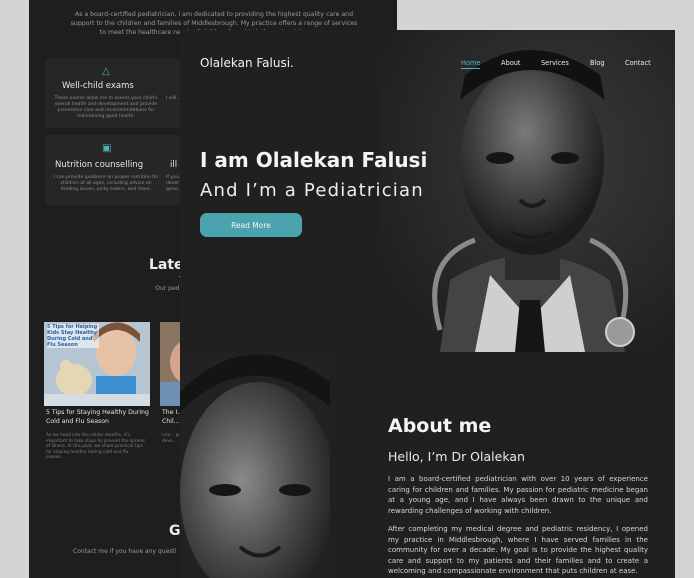 The image size is (694, 578). I want to click on site-logo: Olalekan Falusi., so click(247, 63).